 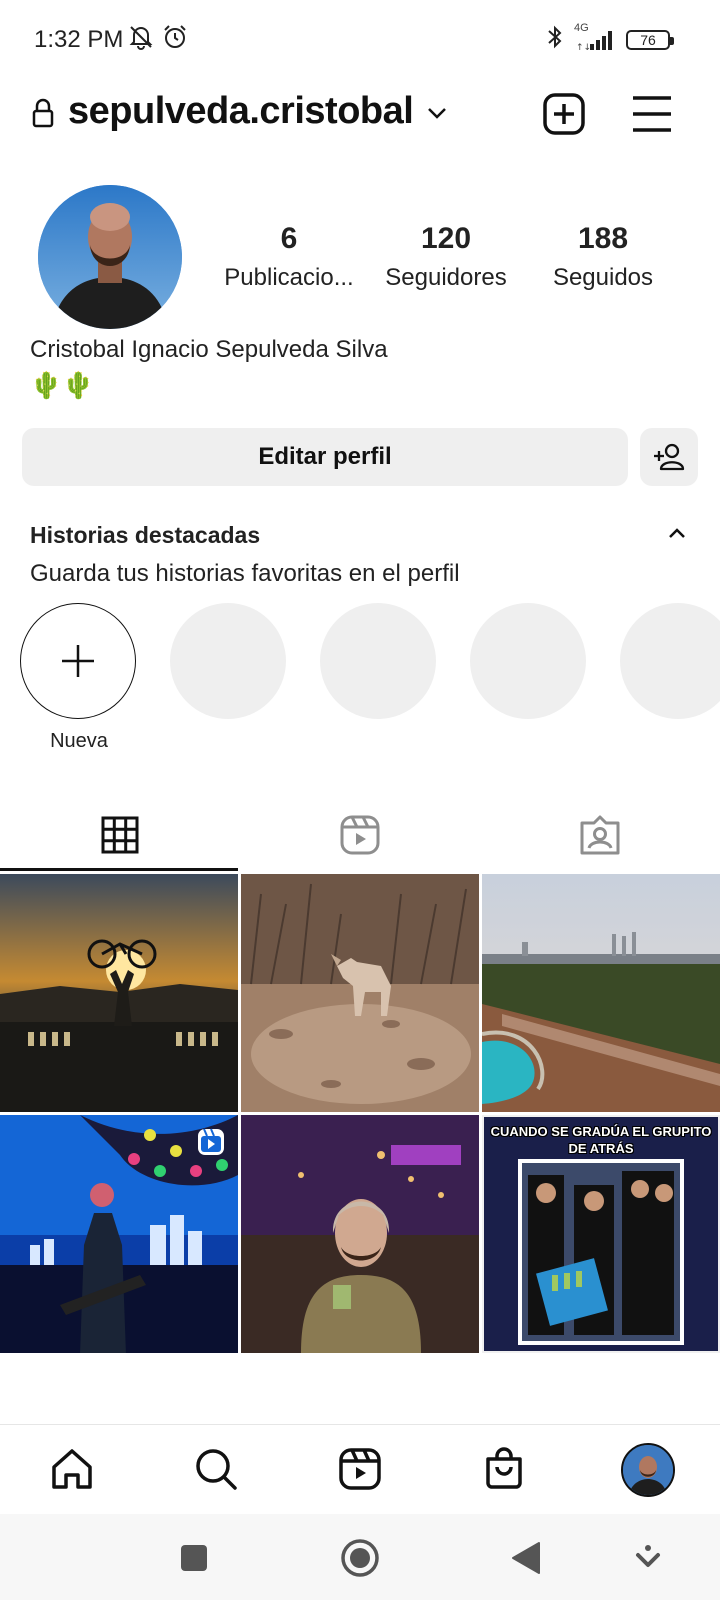 What do you see at coordinates (209, 349) in the screenshot?
I see `profile-full-name: Cristobal Ignacio Sepulveda Silva` at bounding box center [209, 349].